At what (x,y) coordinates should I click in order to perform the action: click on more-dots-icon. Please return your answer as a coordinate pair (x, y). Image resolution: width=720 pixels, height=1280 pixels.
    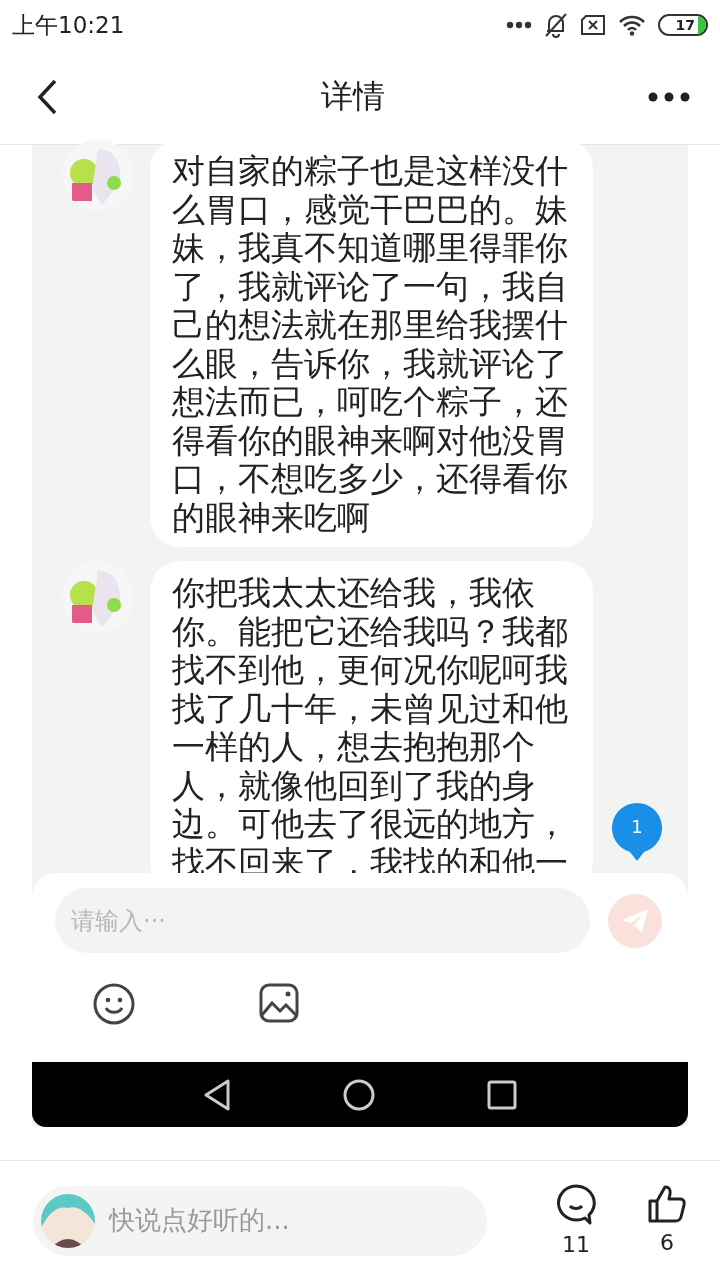
    Looking at the image, I should click on (519, 25).